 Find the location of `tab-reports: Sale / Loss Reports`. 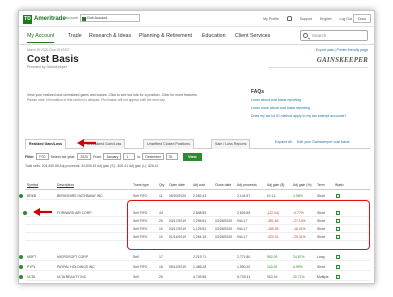

tab-reports: Sale / Loss Reports is located at coordinates (231, 144).